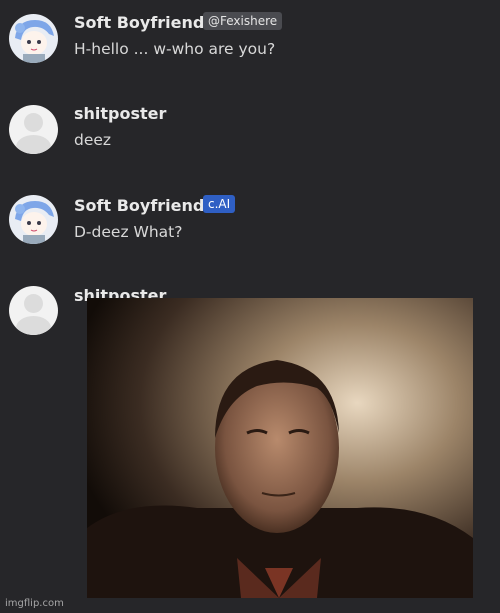 The width and height of the screenshot is (500, 613). What do you see at coordinates (175, 49) in the screenshot?
I see `message-text: H-hello ... w-who are you?` at bounding box center [175, 49].